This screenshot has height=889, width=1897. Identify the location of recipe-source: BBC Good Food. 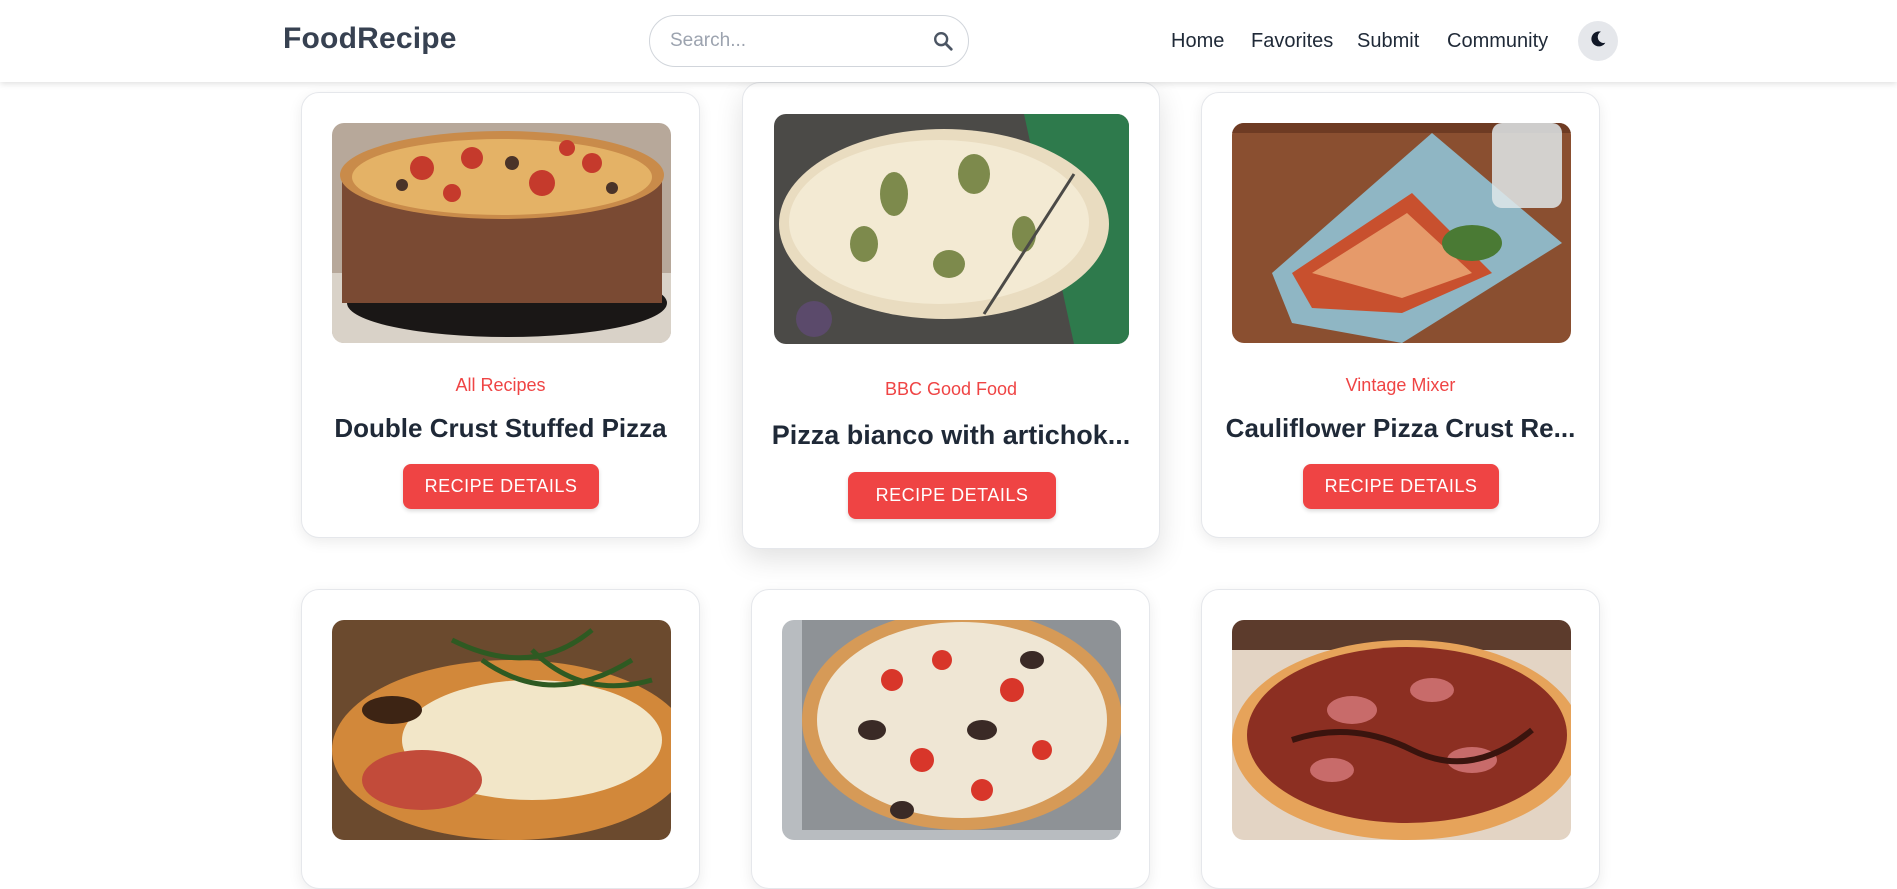
(951, 389).